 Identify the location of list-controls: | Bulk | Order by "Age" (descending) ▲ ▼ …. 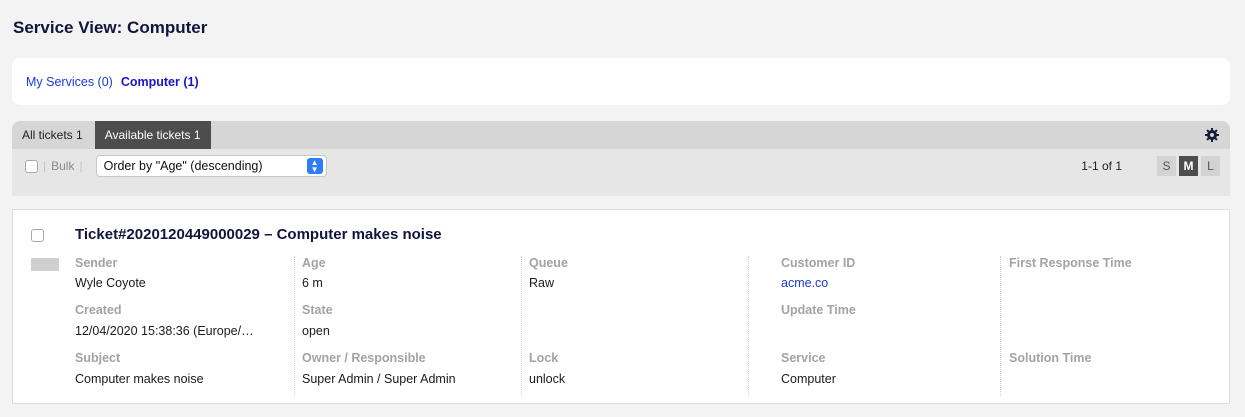
(621, 166).